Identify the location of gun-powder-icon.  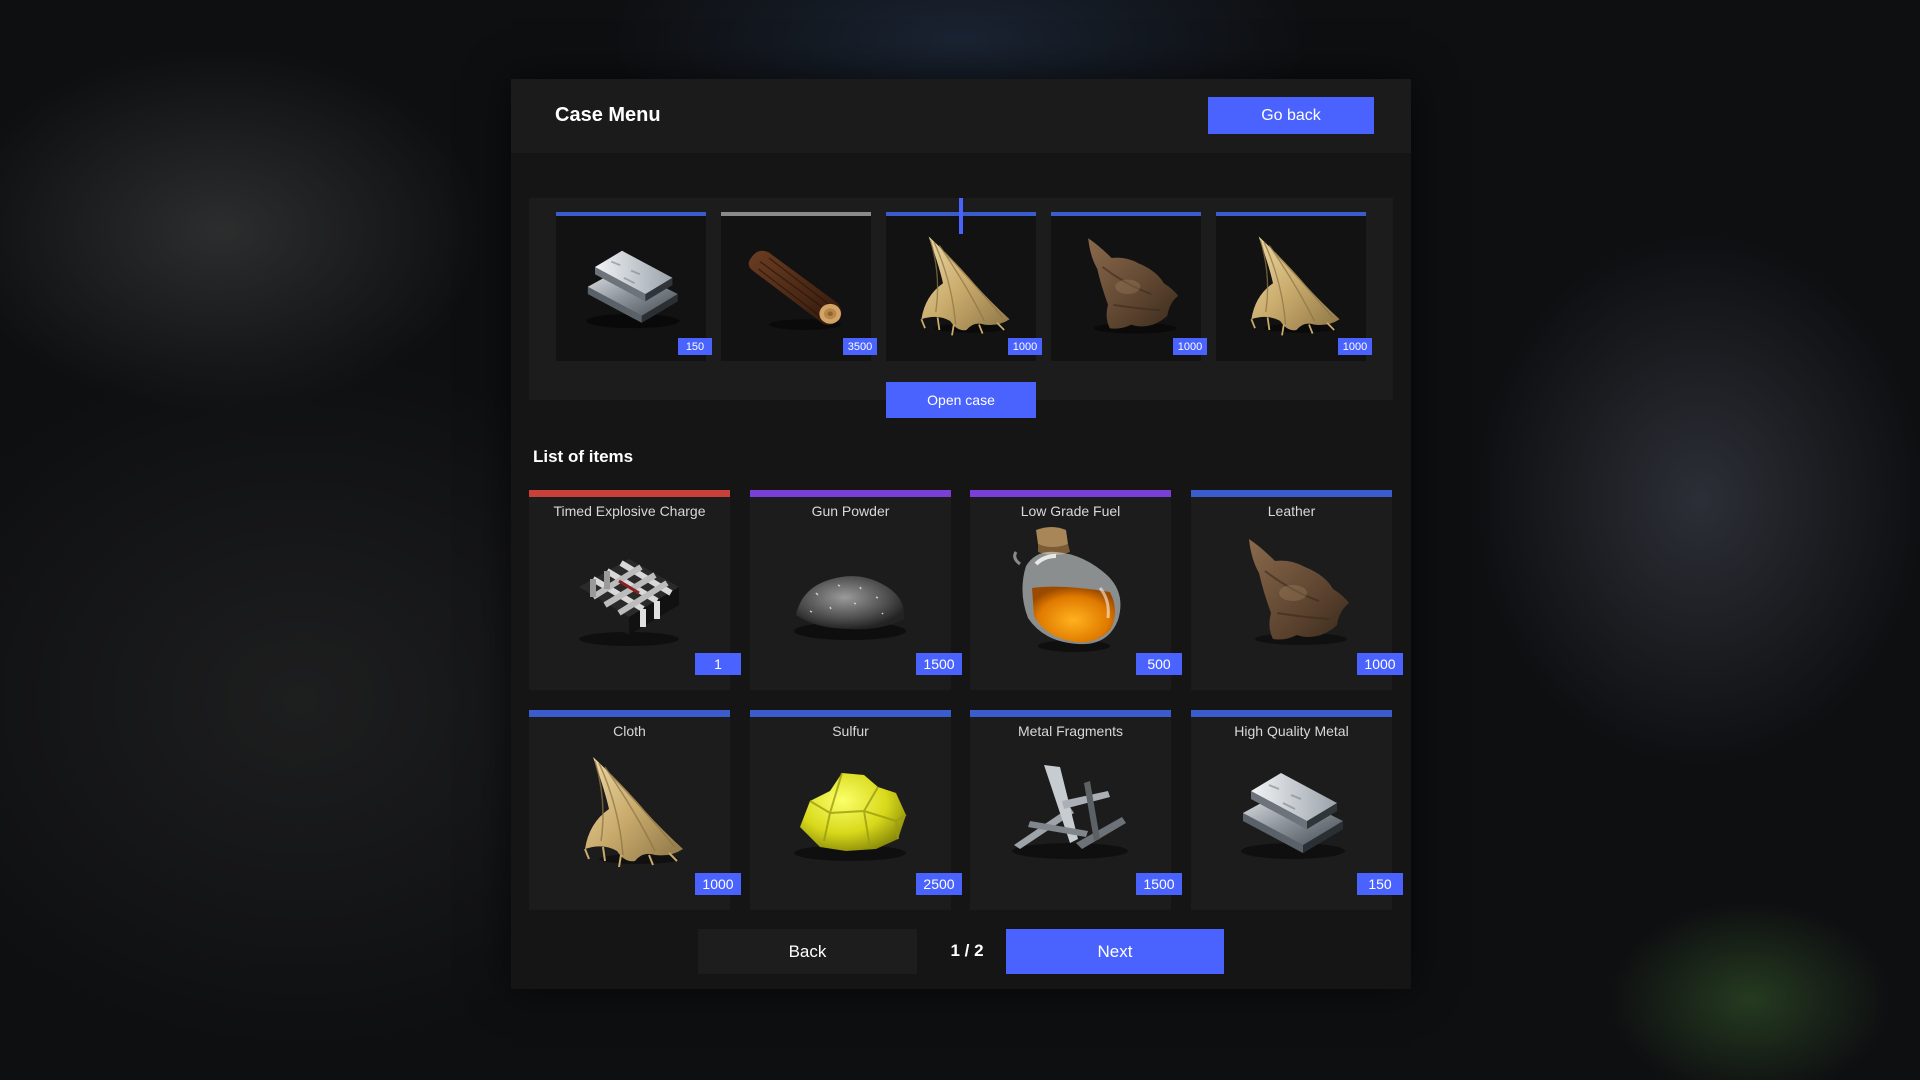
(850, 591).